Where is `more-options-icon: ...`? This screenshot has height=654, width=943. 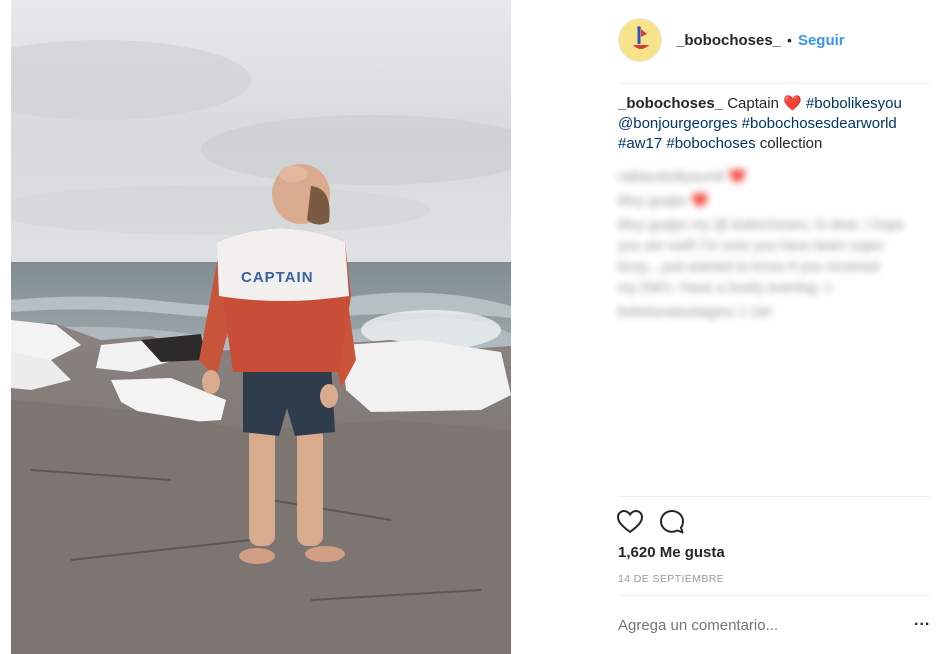
more-options-icon: ... is located at coordinates (922, 621).